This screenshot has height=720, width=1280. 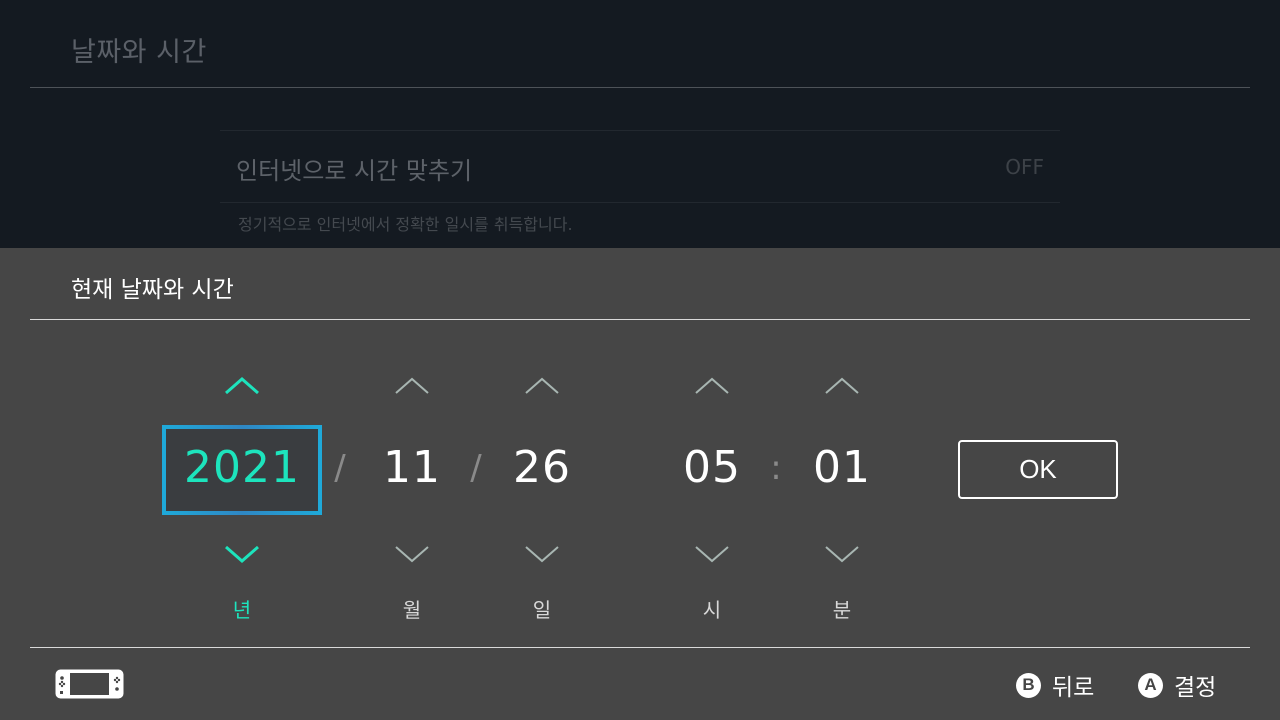 I want to click on minute-field: 01, so click(x=842, y=468).